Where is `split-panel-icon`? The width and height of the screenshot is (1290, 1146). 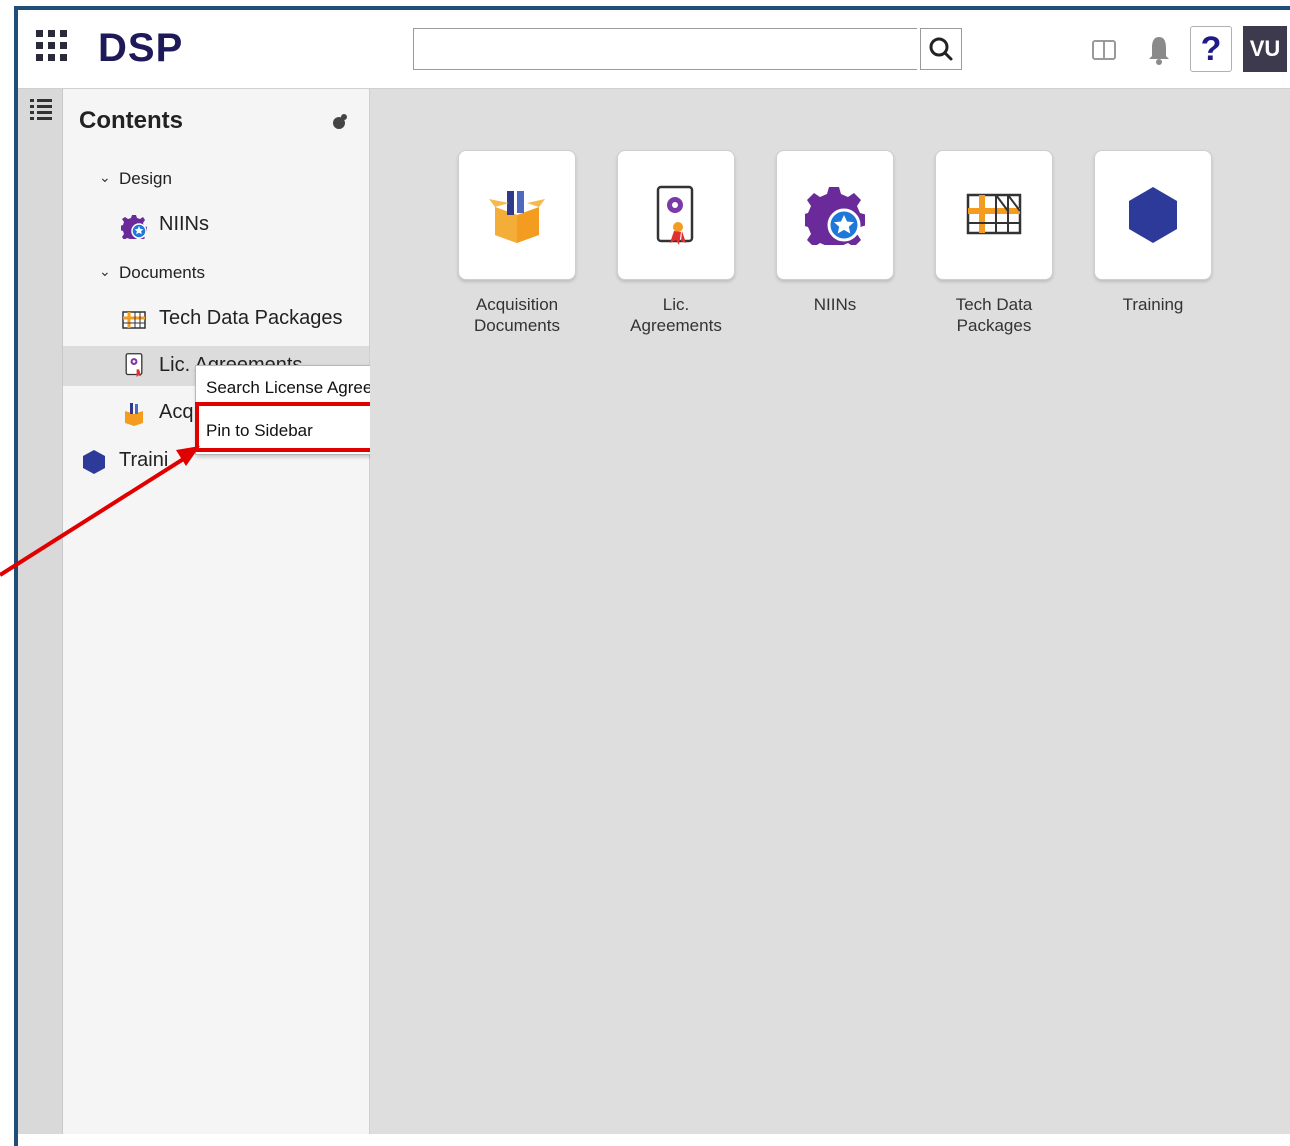
split-panel-icon is located at coordinates (1104, 50).